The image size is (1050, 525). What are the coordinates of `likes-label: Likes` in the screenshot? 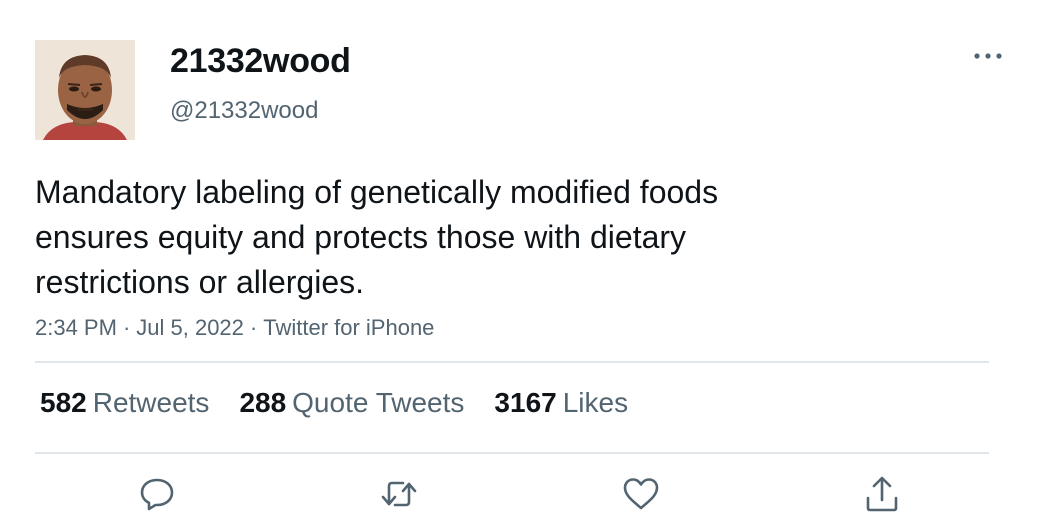 It's located at (595, 402).